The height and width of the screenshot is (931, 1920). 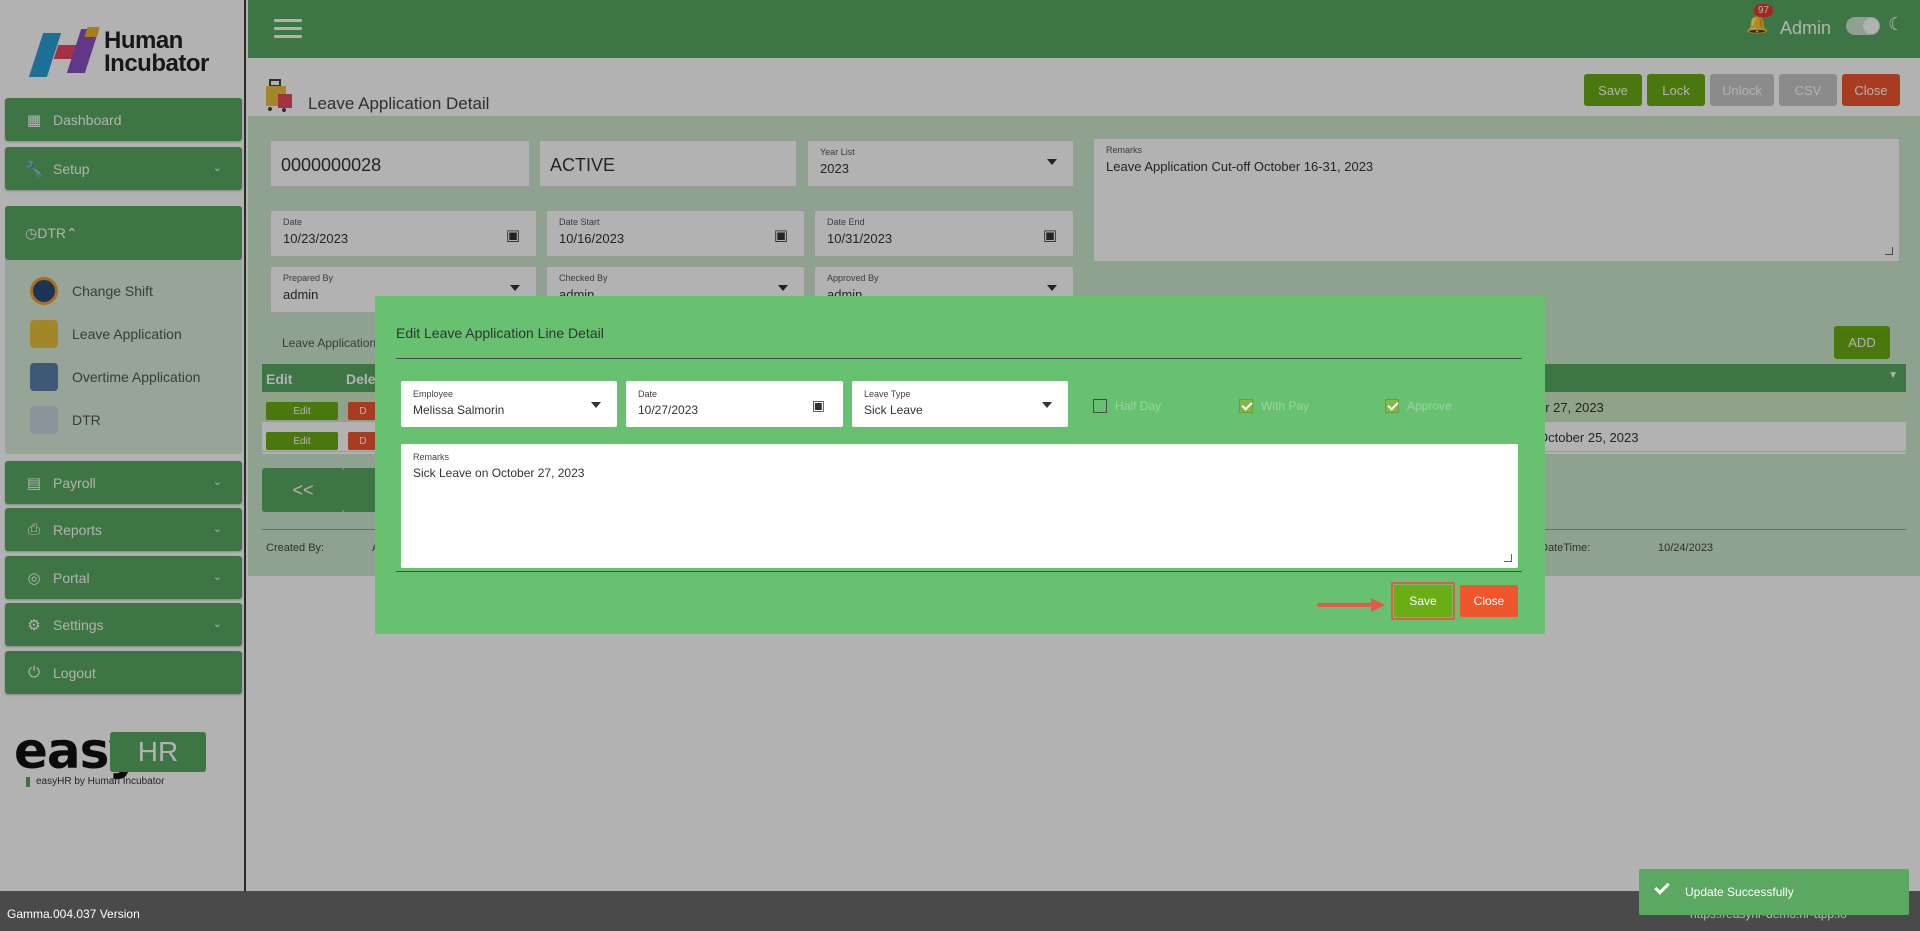 I want to click on toast-message: Update Successfully, so click(x=1739, y=892).